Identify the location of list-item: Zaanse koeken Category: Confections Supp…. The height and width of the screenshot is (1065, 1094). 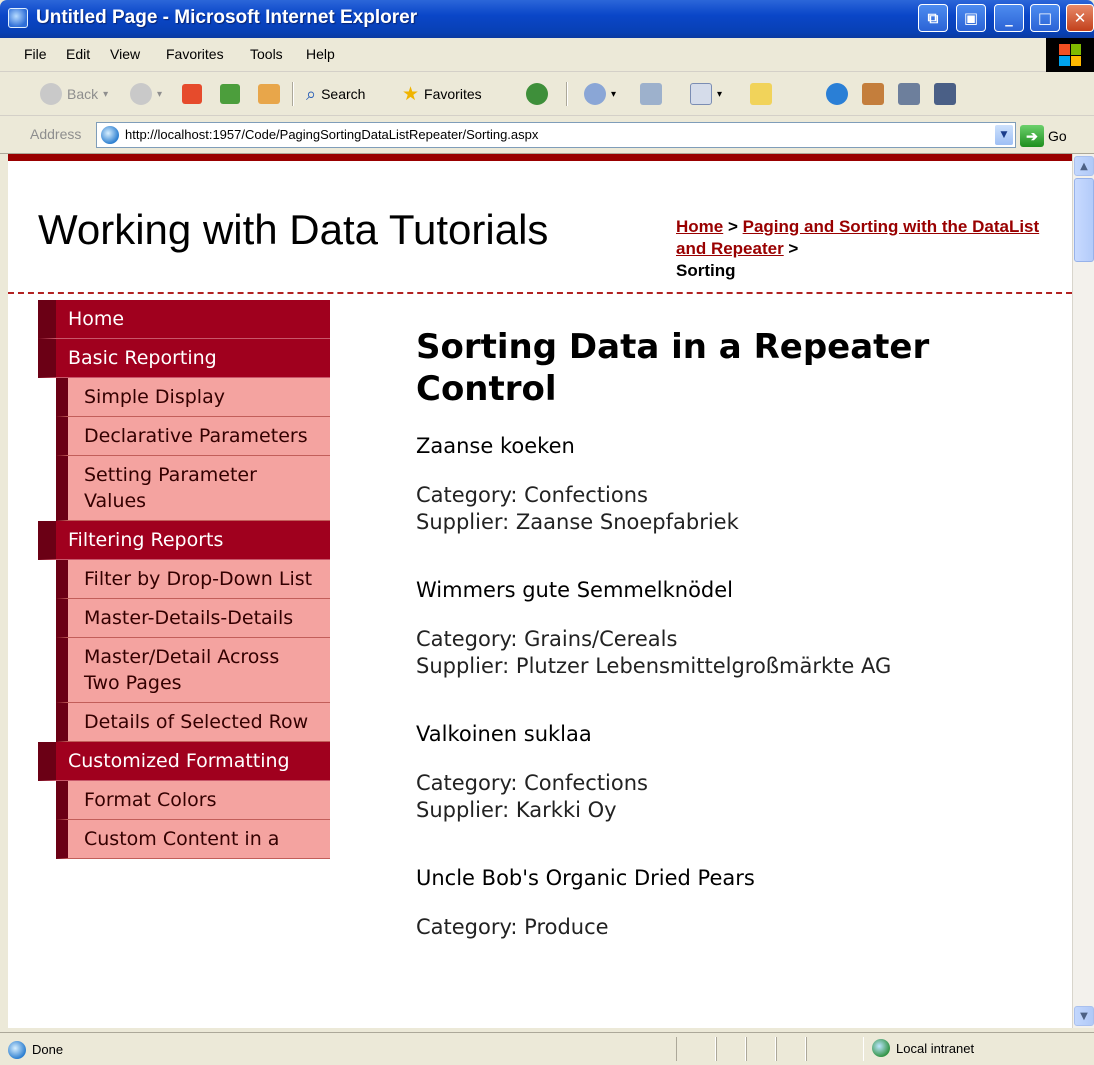
(731, 485).